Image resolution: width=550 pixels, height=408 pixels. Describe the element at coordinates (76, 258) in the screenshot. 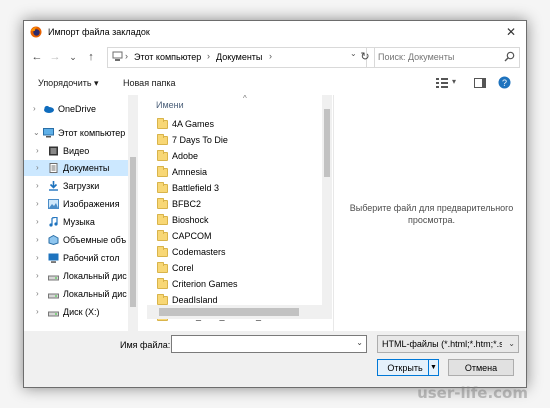

I see `sidebar-item-desktop: › Рабочий стол` at that location.